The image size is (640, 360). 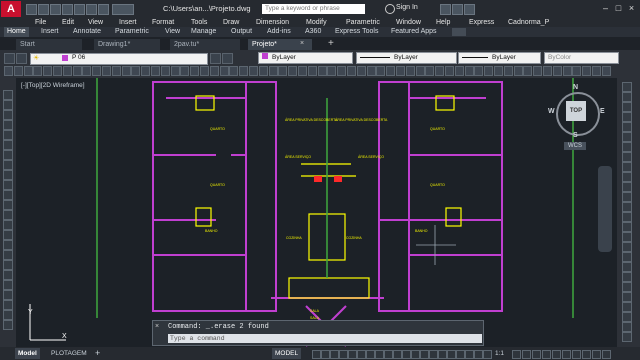 What do you see at coordinates (499, 353) in the screenshot?
I see `annotation-scale: 1:1` at bounding box center [499, 353].